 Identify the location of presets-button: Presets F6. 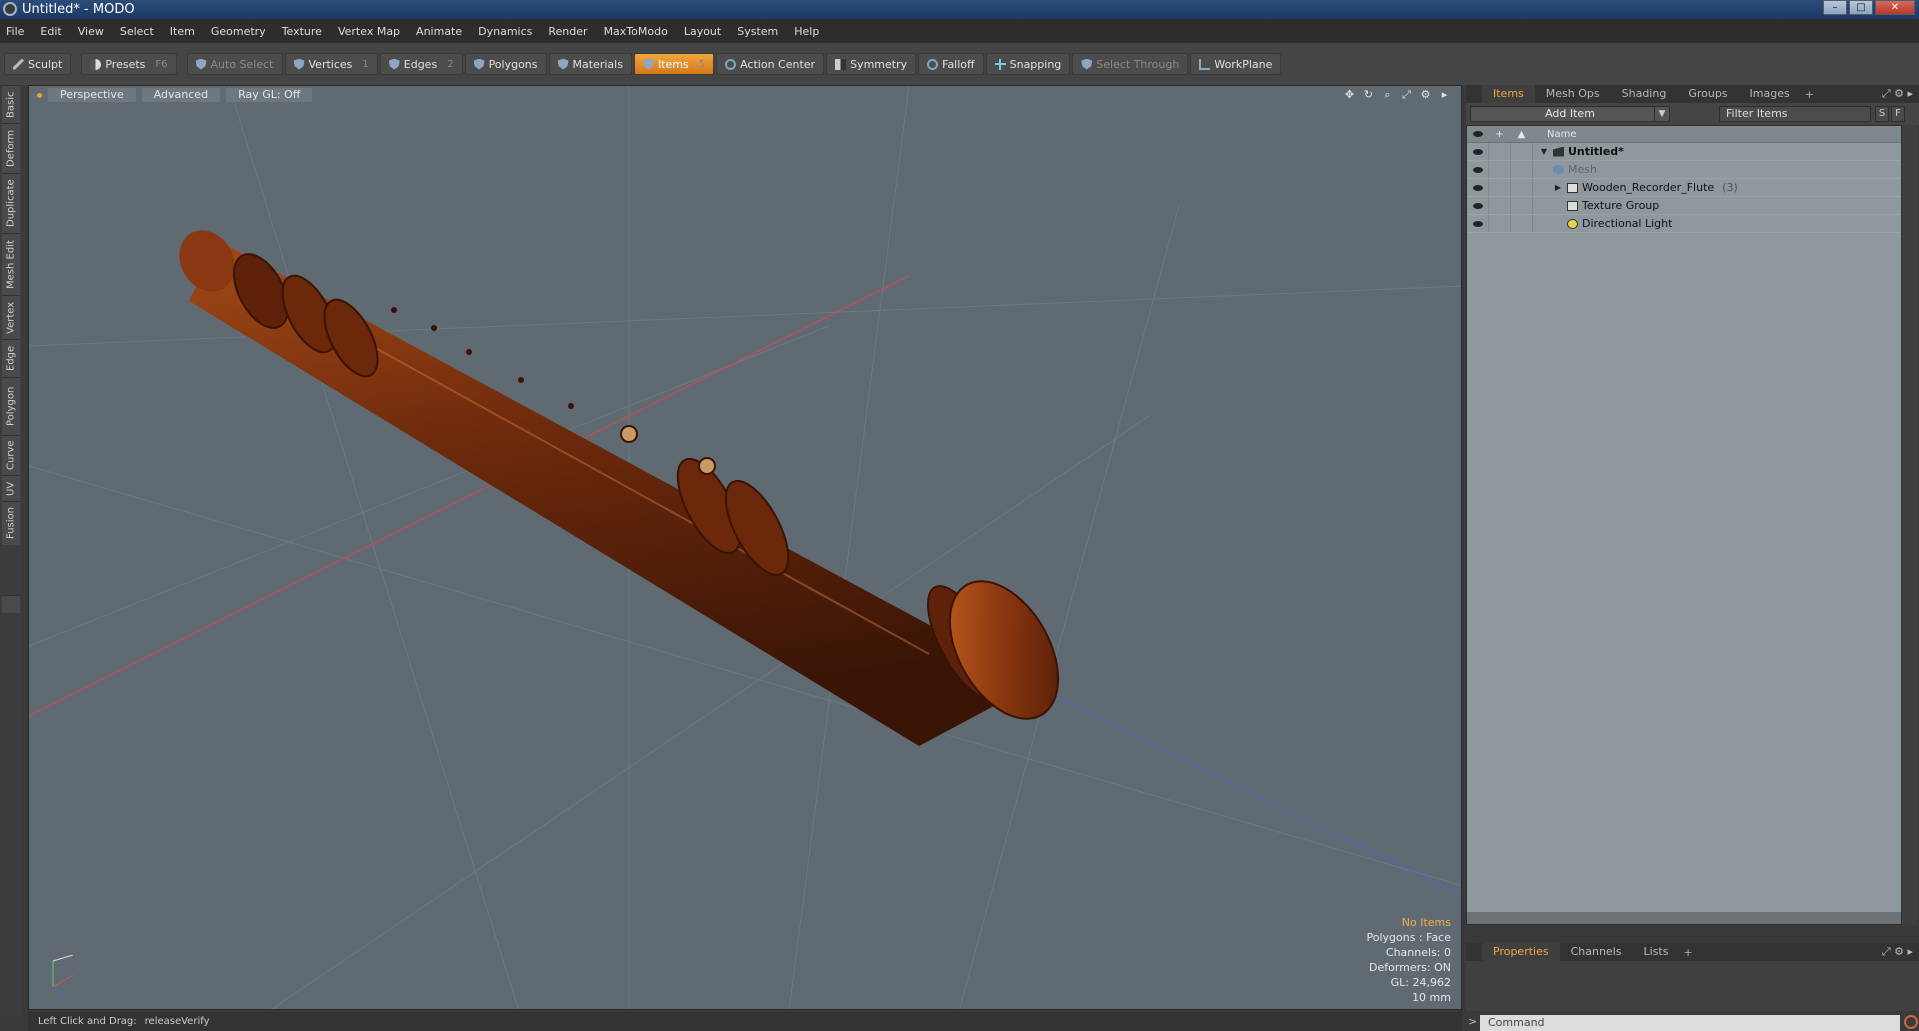
(129, 64).